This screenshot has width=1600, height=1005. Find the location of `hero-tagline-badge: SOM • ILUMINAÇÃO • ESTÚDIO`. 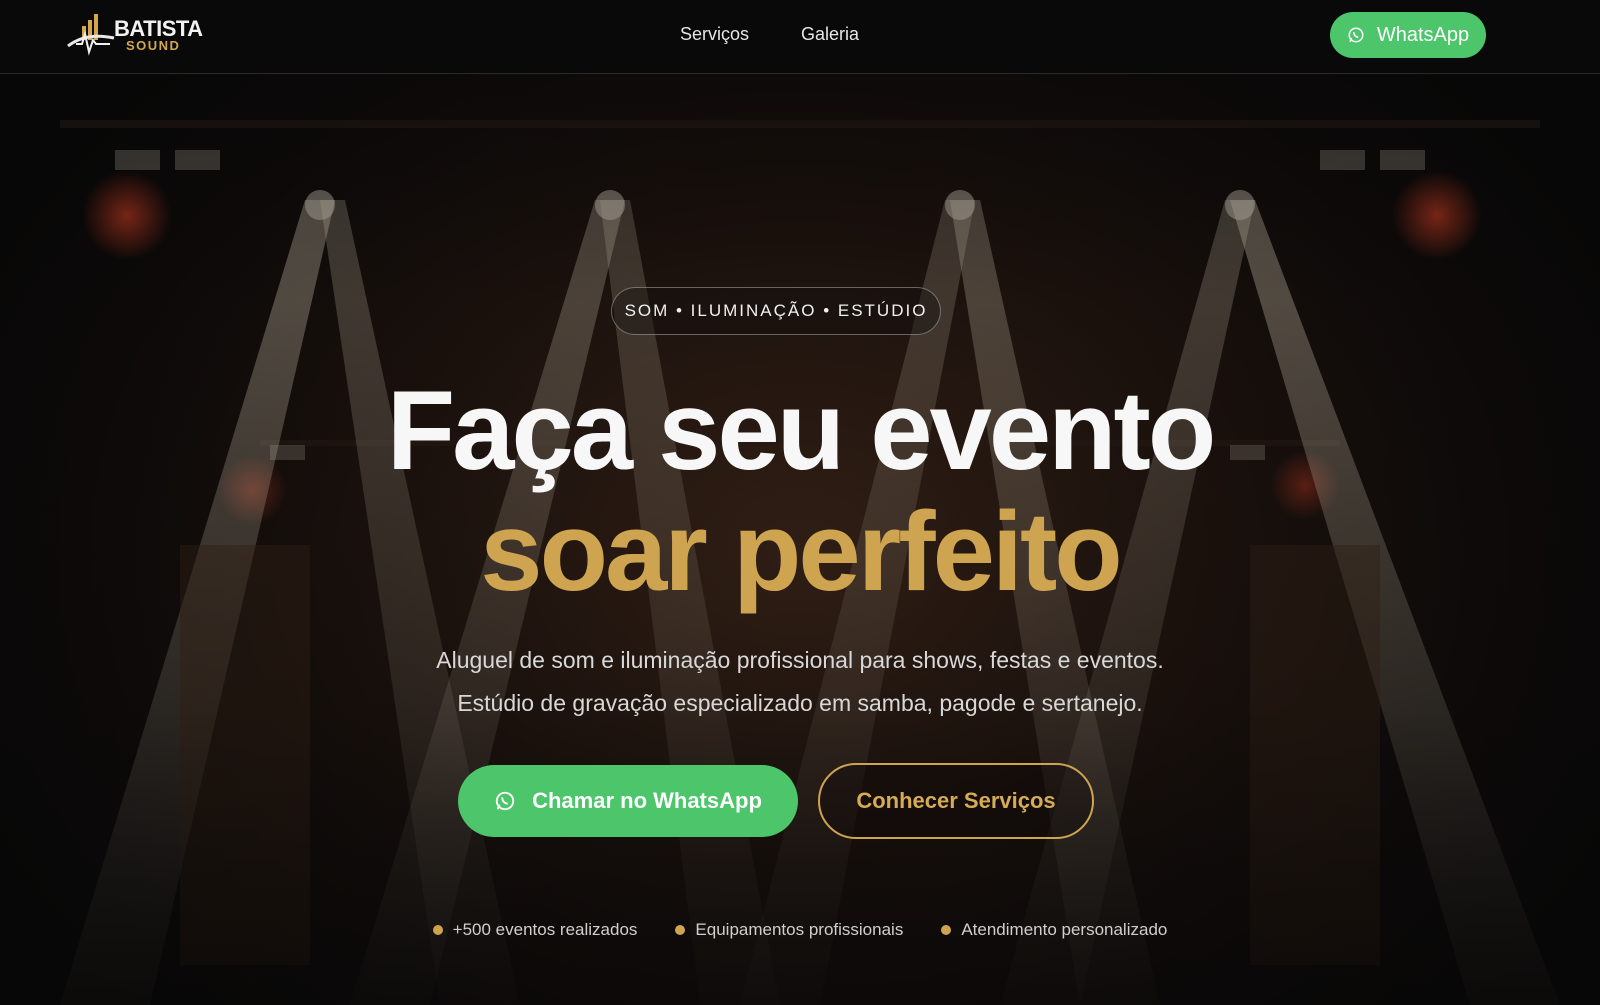

hero-tagline-badge: SOM • ILUMINAÇÃO • ESTÚDIO is located at coordinates (776, 311).